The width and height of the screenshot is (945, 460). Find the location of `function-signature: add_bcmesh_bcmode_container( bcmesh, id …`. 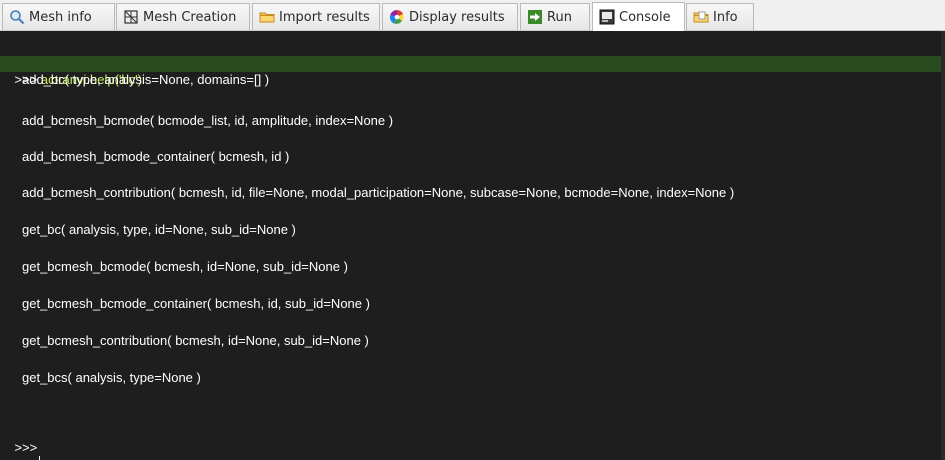

function-signature: add_bcmesh_bcmode_container( bcmesh, id … is located at coordinates (156, 156).